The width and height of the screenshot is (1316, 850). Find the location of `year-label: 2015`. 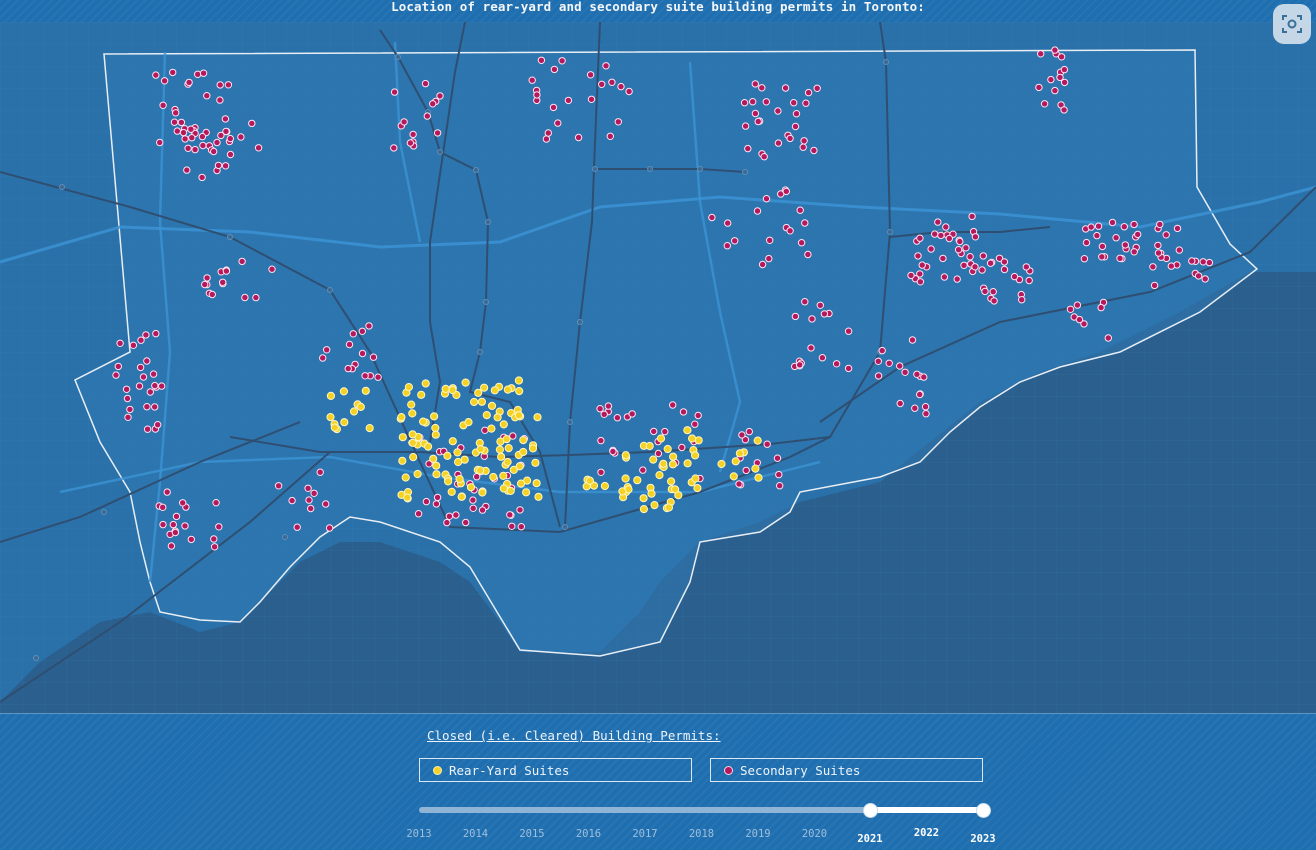

year-label: 2015 is located at coordinates (532, 834).